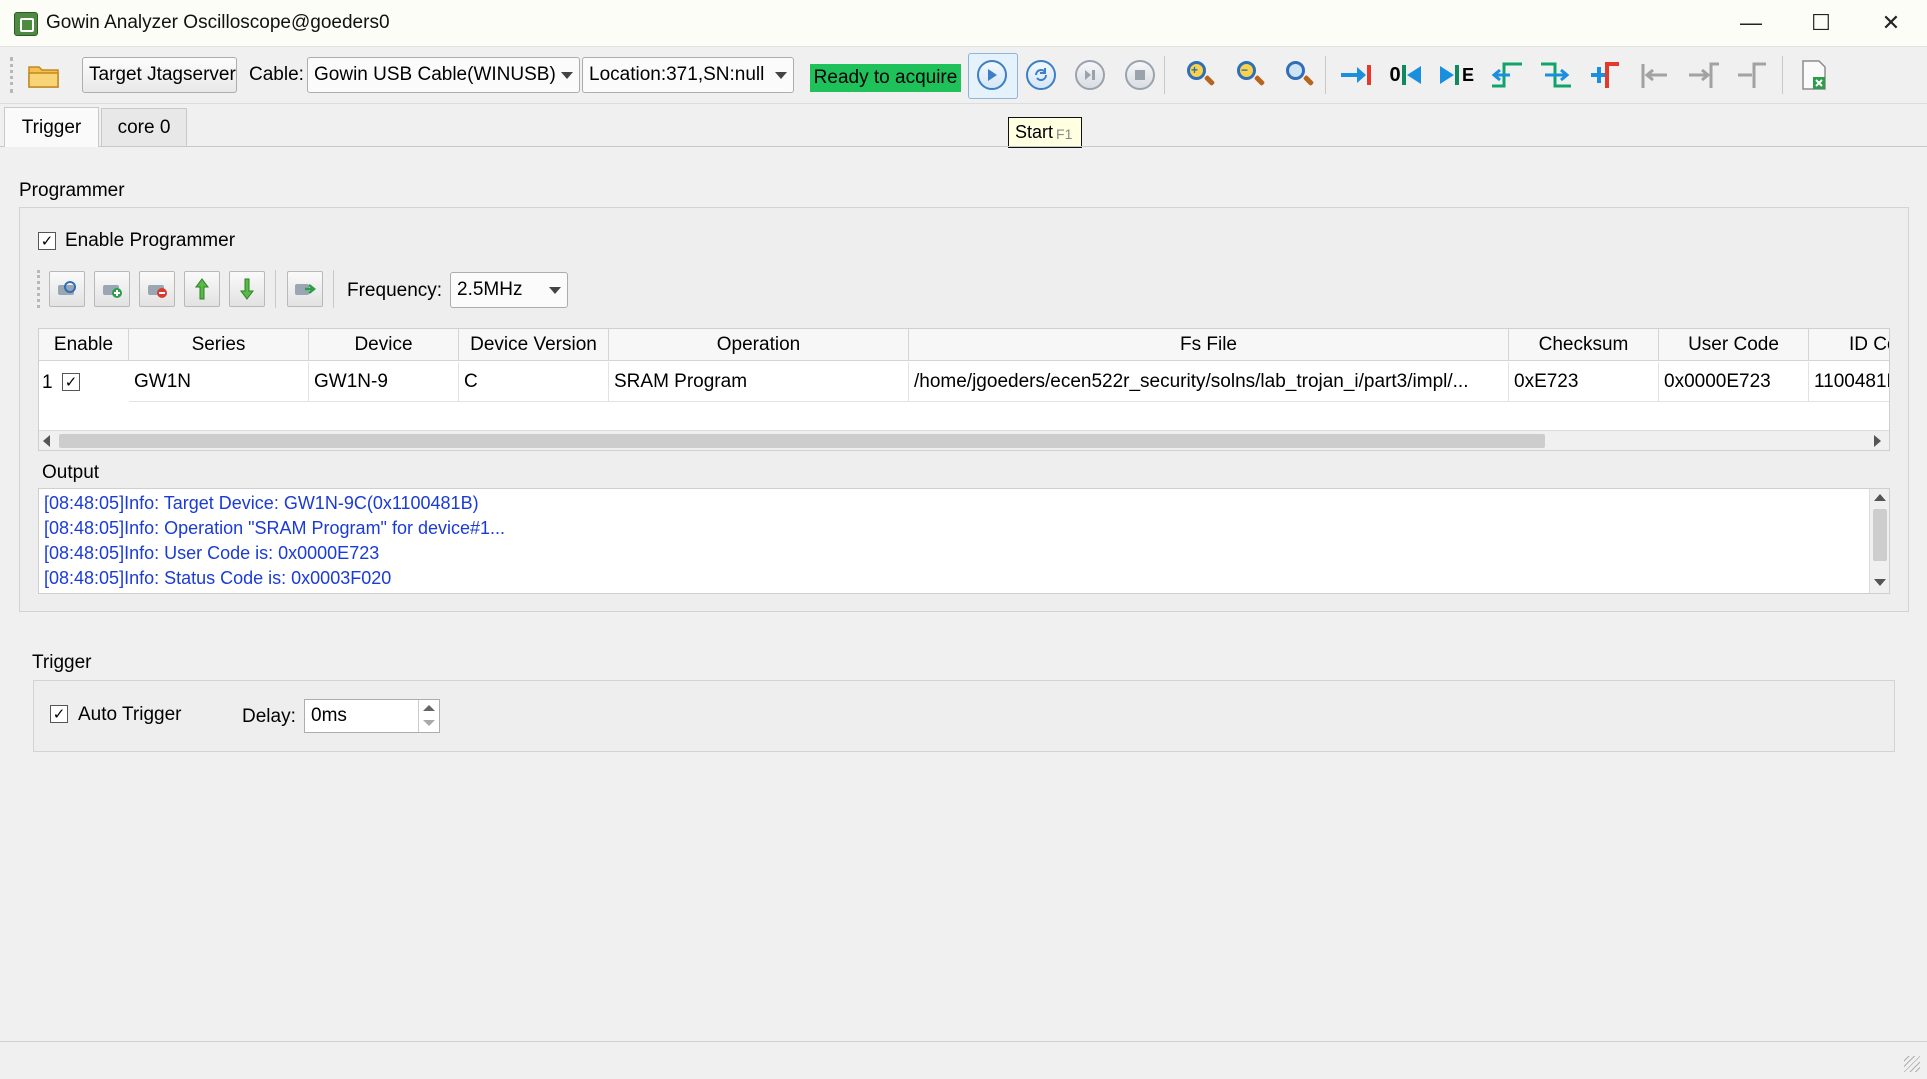  I want to click on zoom-fit-icon, so click(1299, 75).